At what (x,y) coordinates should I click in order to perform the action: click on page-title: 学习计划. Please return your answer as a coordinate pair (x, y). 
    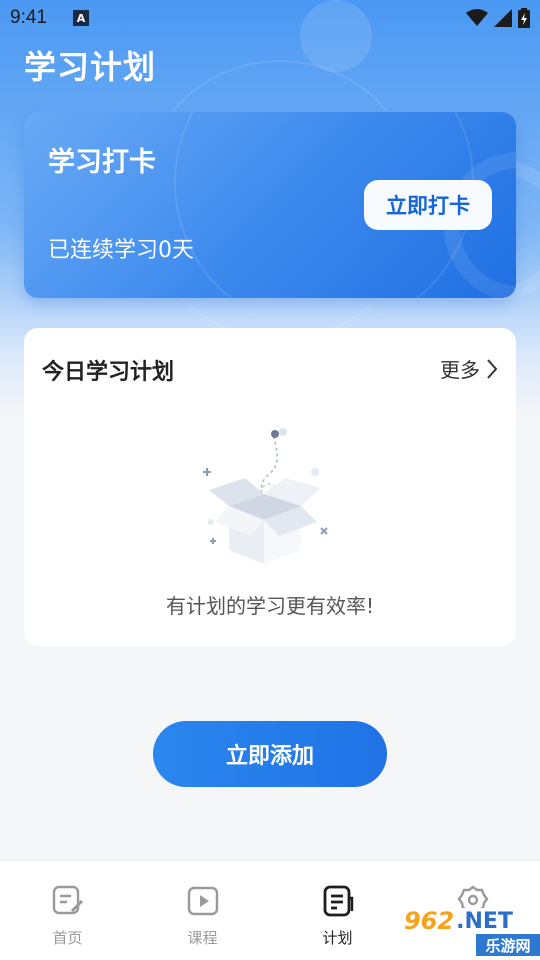
    Looking at the image, I should click on (90, 67).